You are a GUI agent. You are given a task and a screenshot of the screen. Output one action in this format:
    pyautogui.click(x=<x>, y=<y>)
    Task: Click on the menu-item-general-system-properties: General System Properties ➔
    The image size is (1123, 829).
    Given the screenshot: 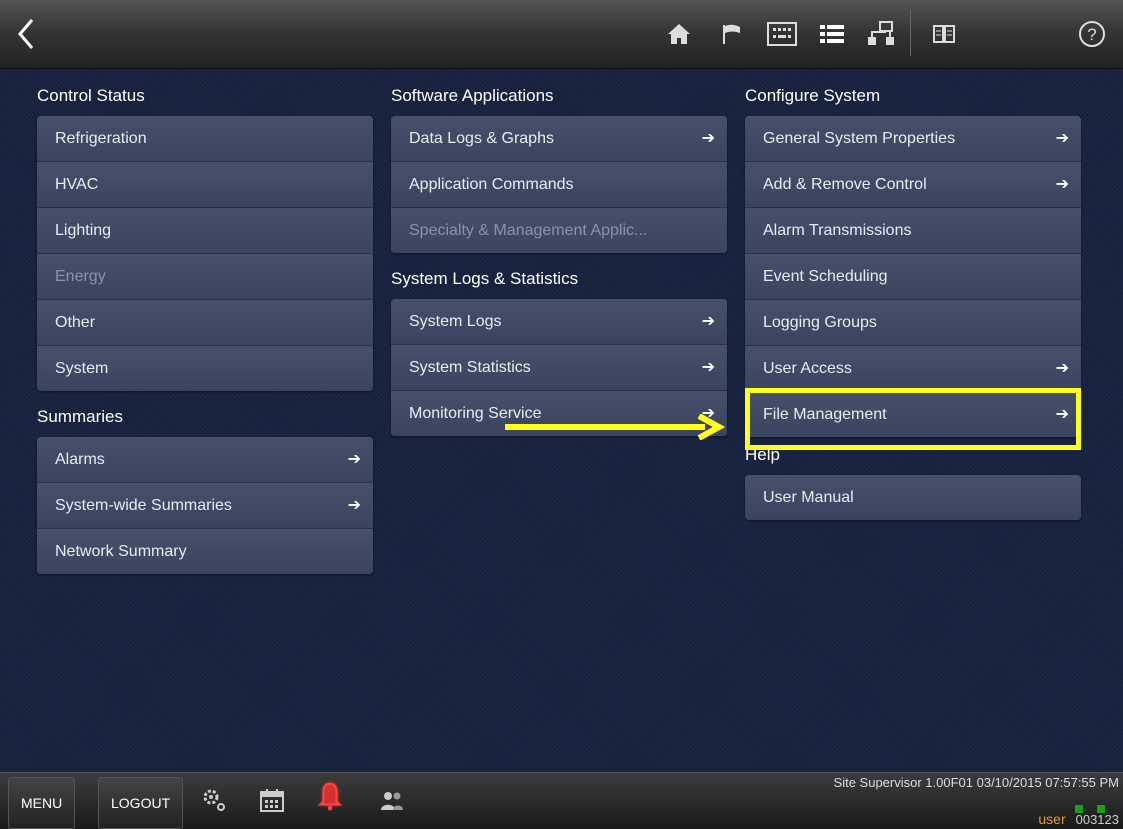 What is the action you would take?
    pyautogui.click(x=913, y=139)
    